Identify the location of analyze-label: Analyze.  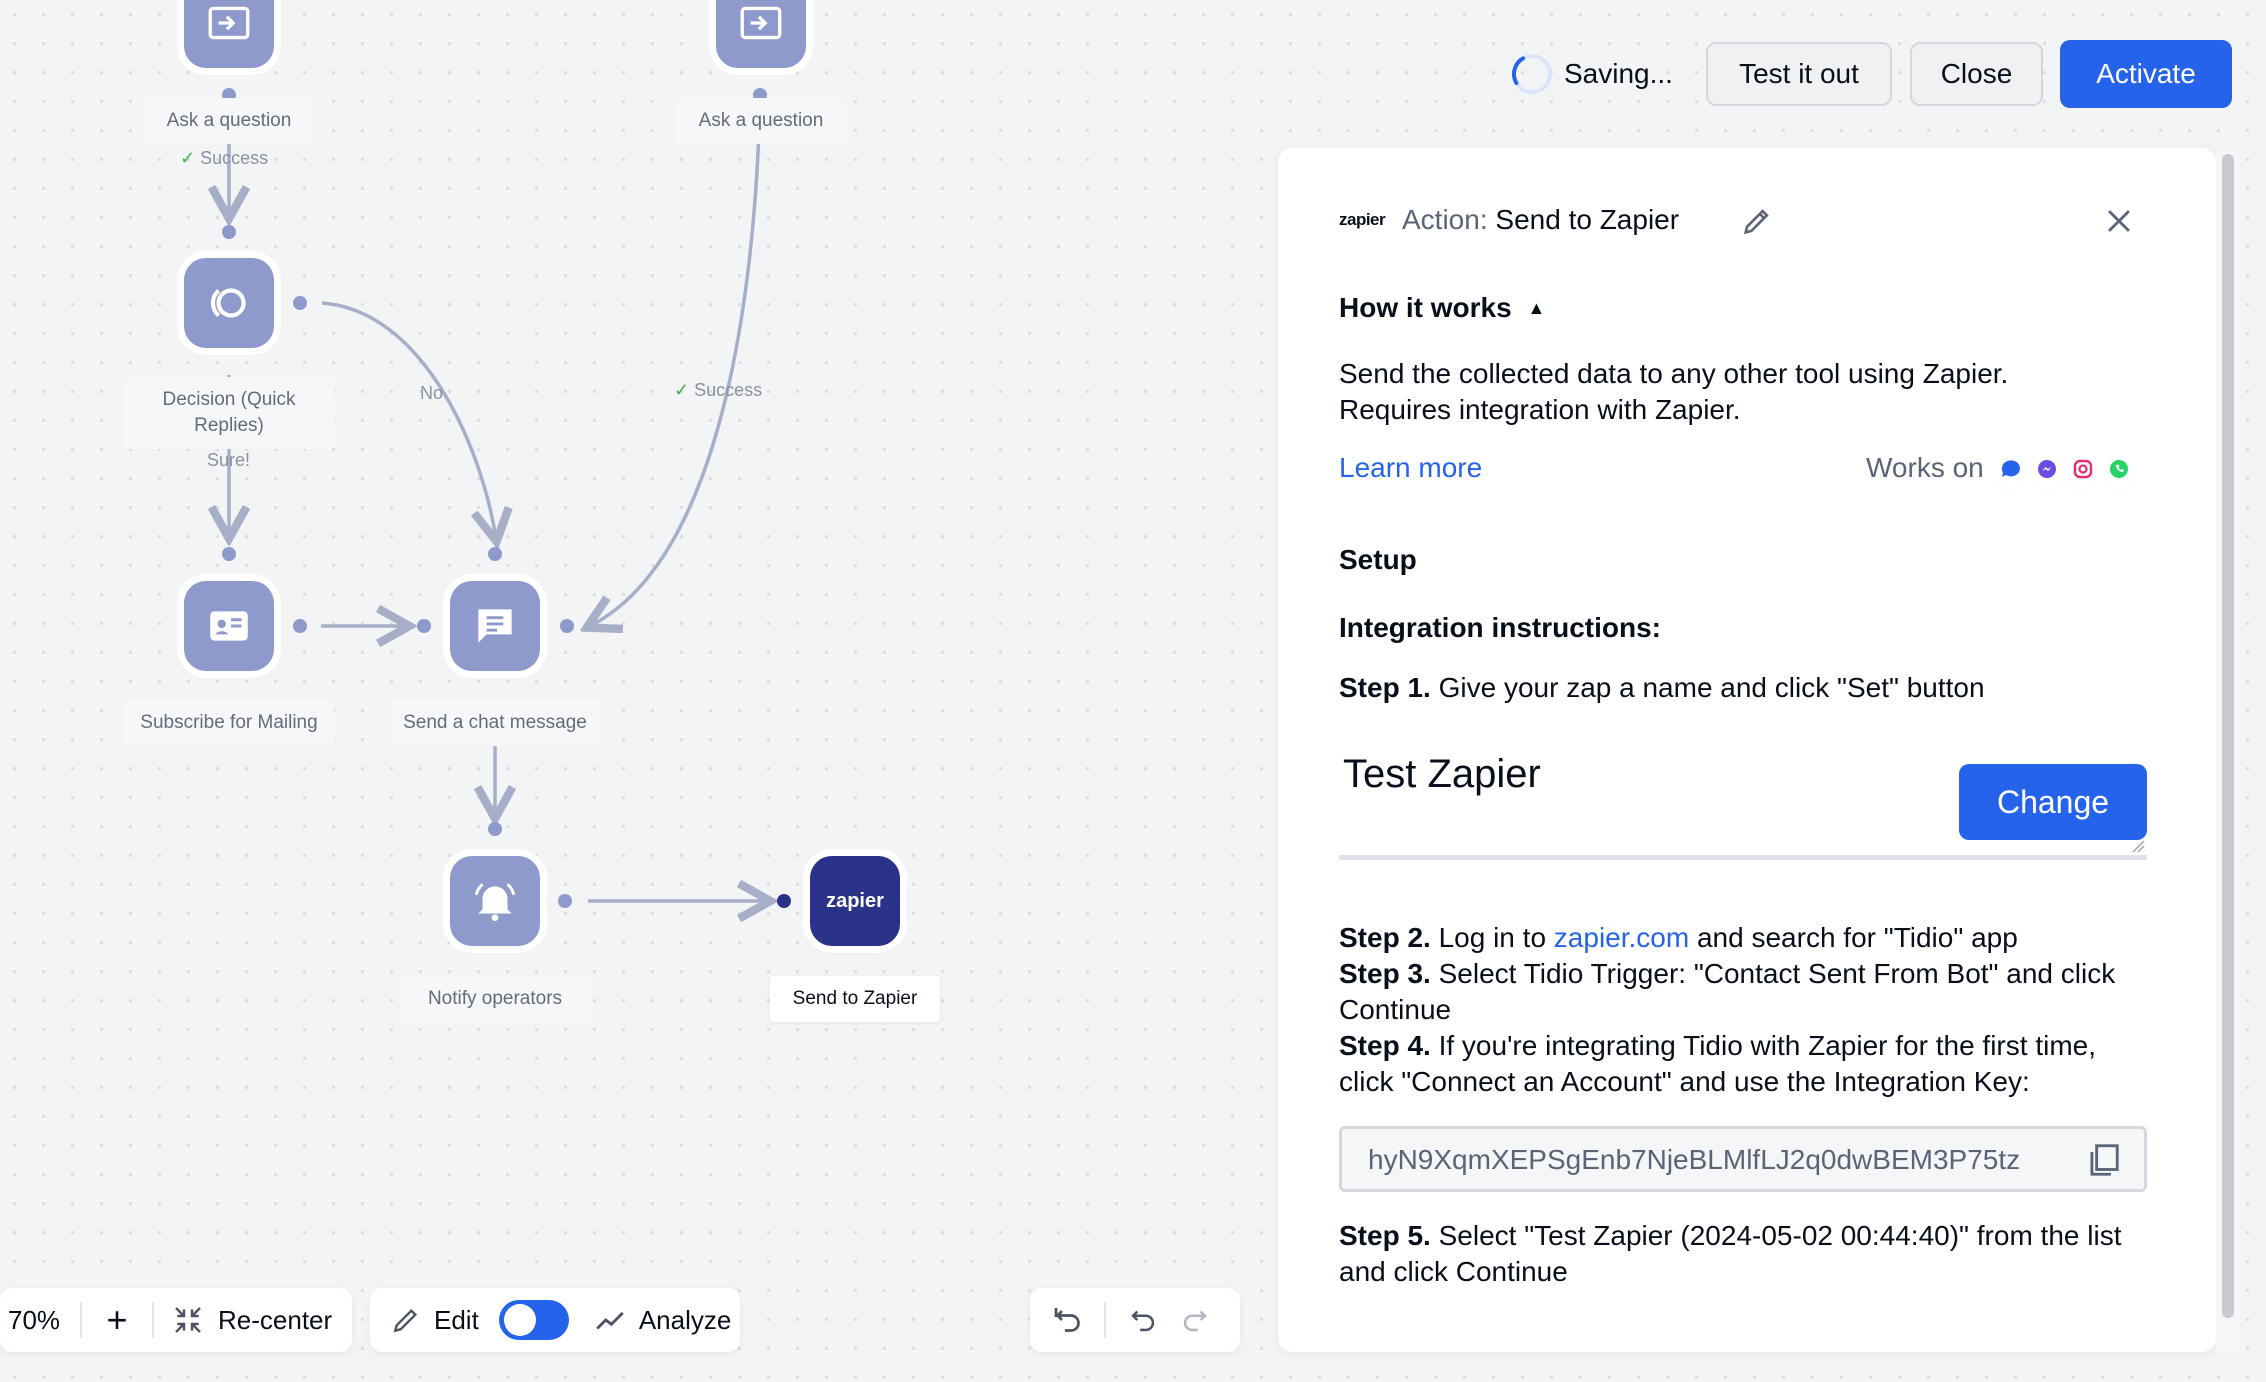
(685, 1319).